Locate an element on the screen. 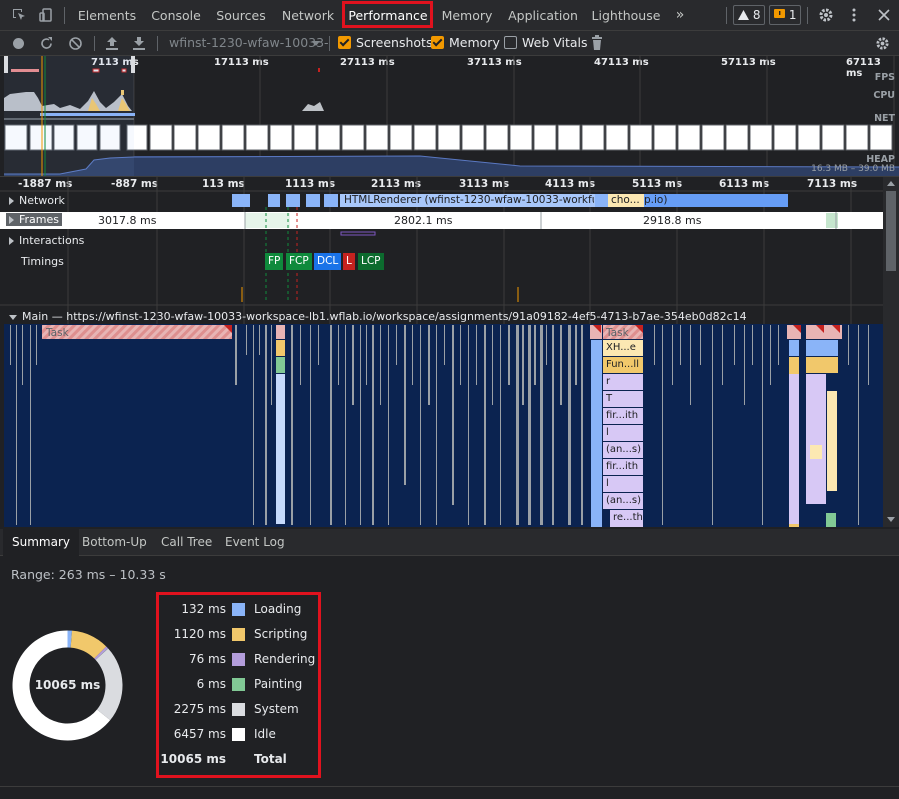  frame-duration: 2918.8 ms is located at coordinates (672, 220).